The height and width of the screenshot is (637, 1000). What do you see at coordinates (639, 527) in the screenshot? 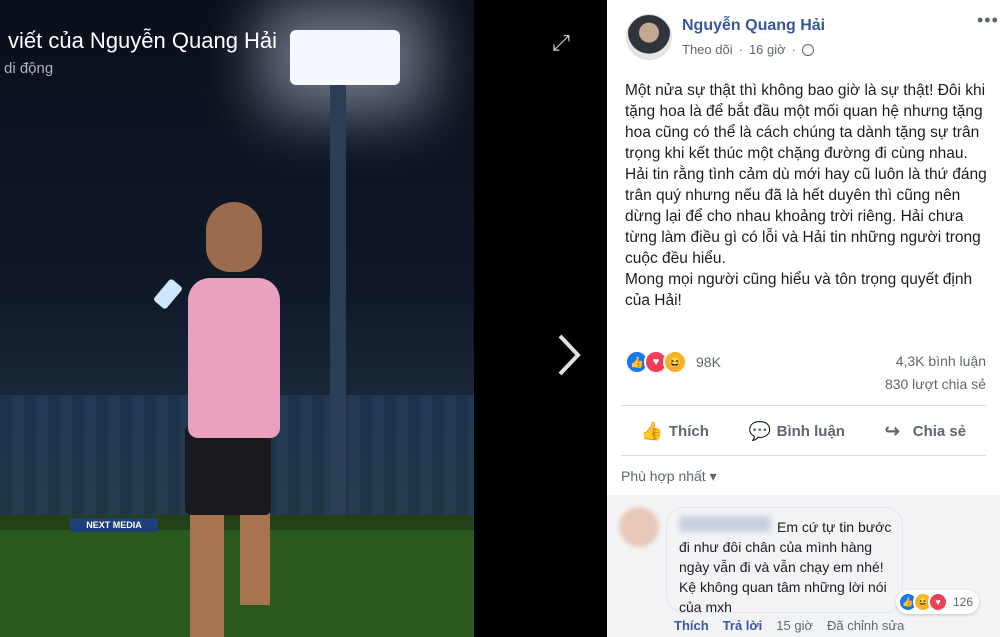
I see `commenter-avatar` at bounding box center [639, 527].